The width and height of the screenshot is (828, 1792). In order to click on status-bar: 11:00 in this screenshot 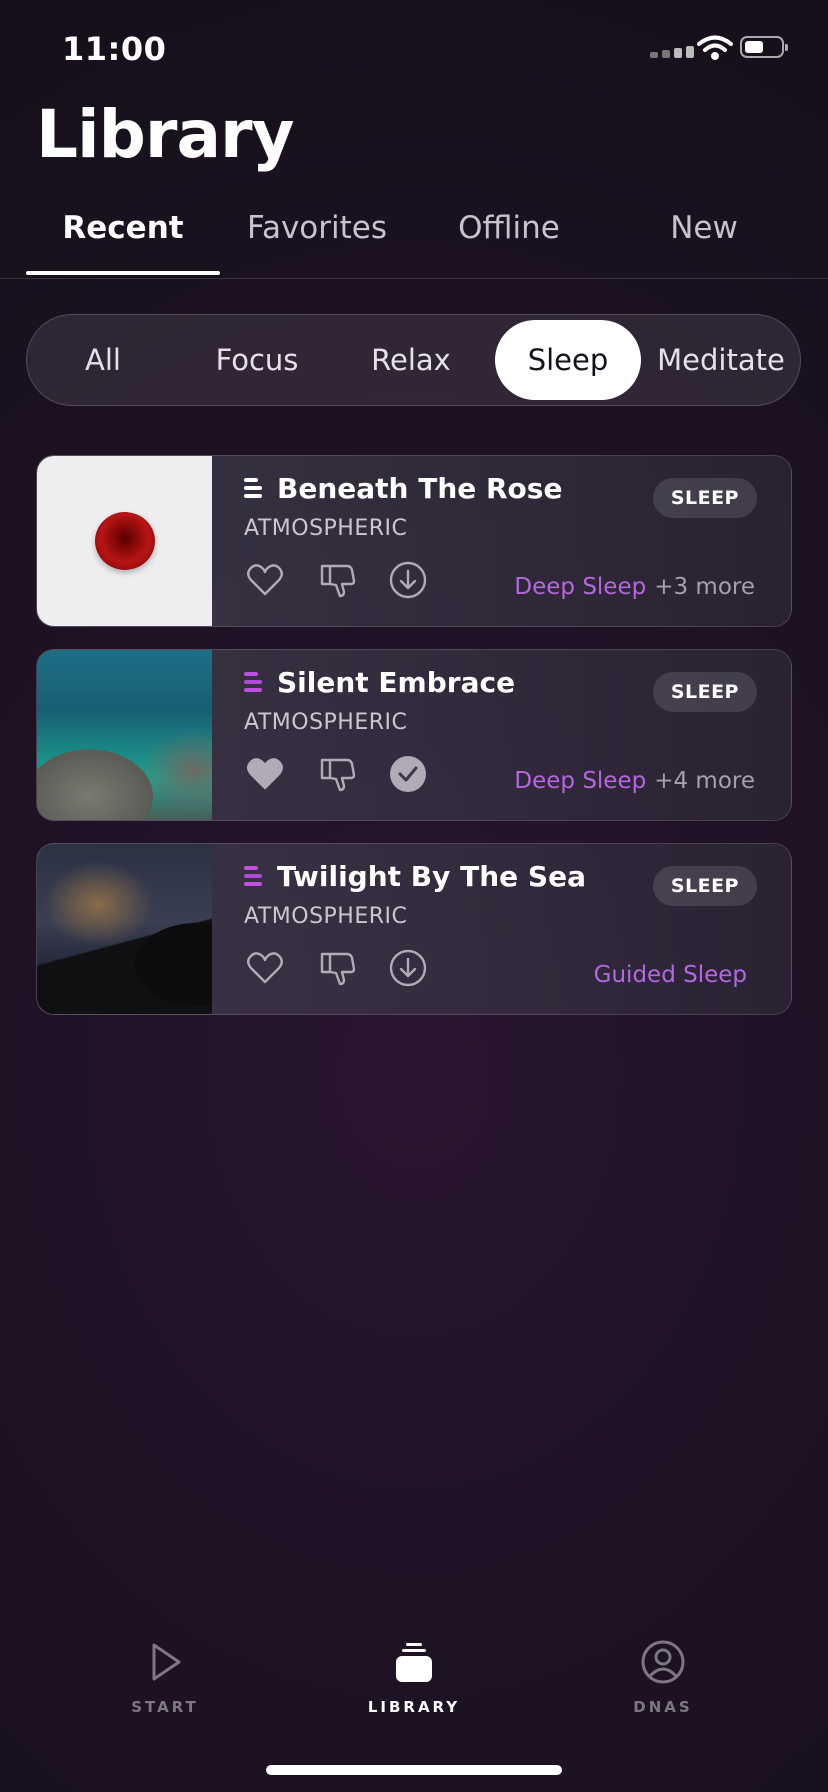, I will do `click(414, 50)`.